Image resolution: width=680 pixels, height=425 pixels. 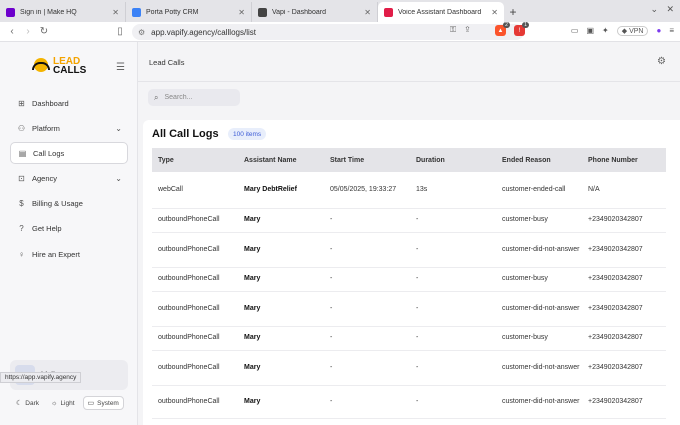 I want to click on theme-light-button: ☼ Light, so click(x=63, y=403).